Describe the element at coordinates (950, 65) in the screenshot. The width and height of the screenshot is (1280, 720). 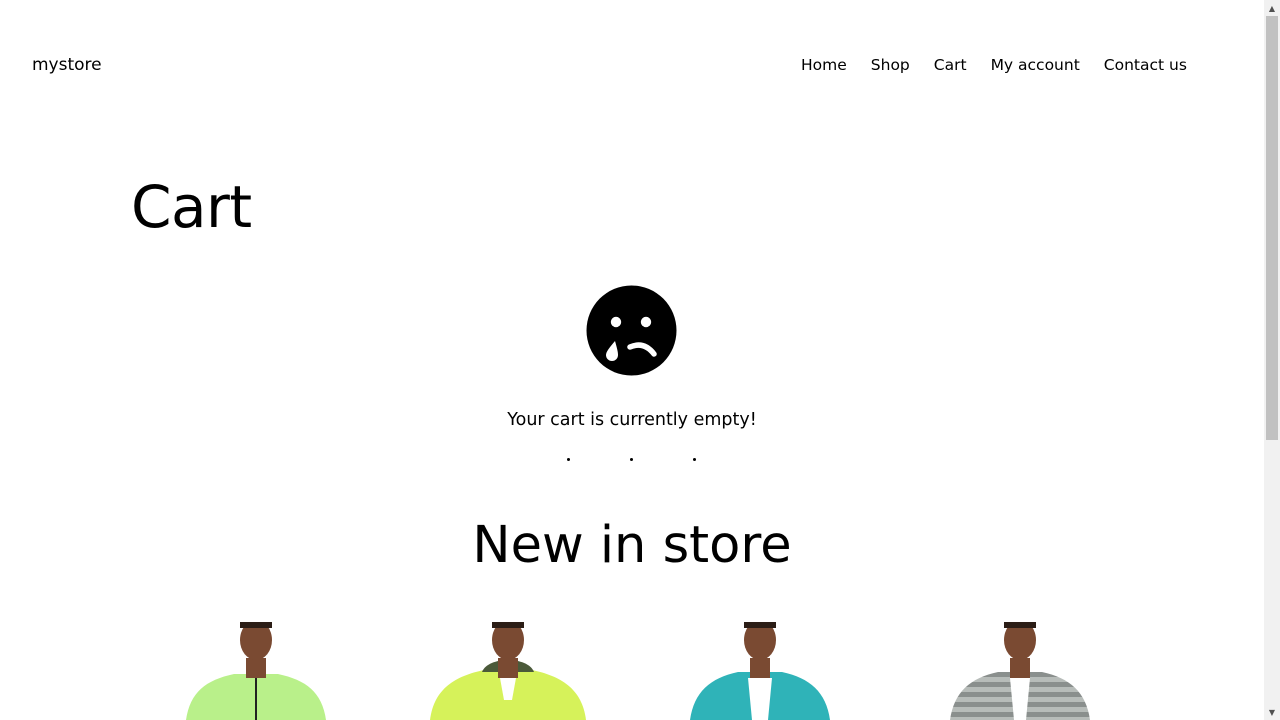
I see `nav-cart: Cart` at that location.